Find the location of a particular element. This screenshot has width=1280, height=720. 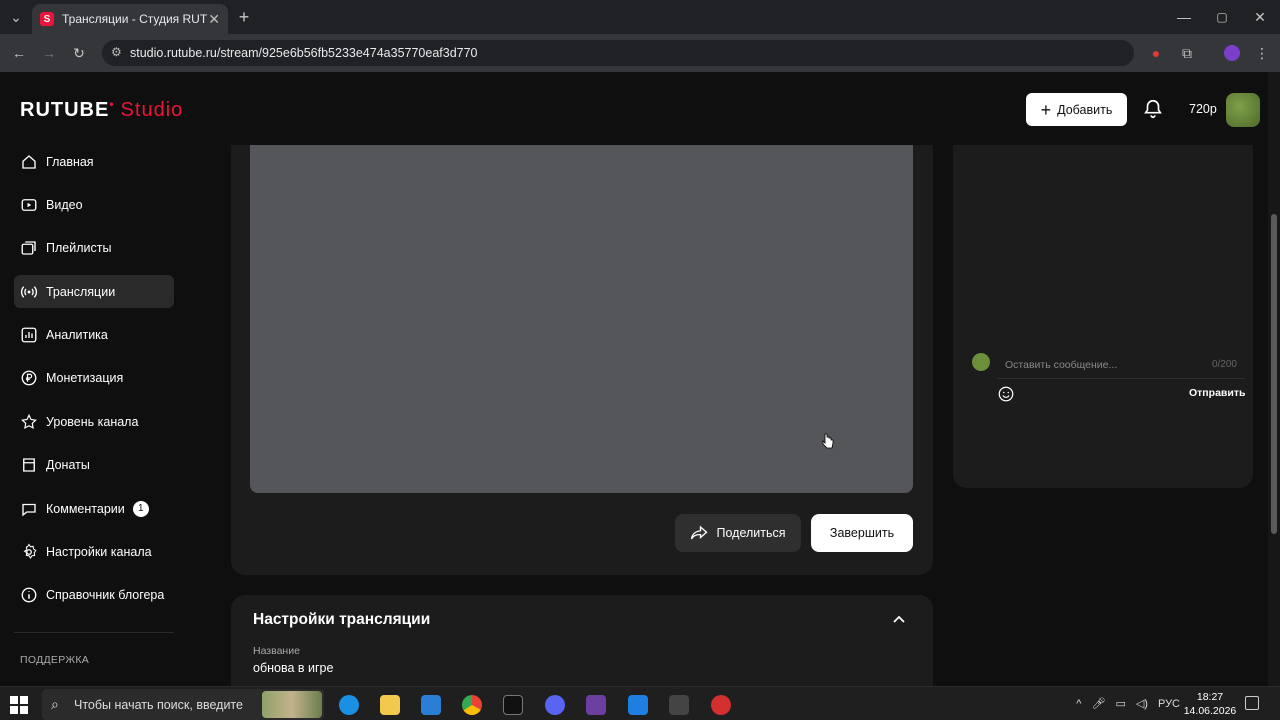

sidebar-item-home: Главная is located at coordinates (94, 161).